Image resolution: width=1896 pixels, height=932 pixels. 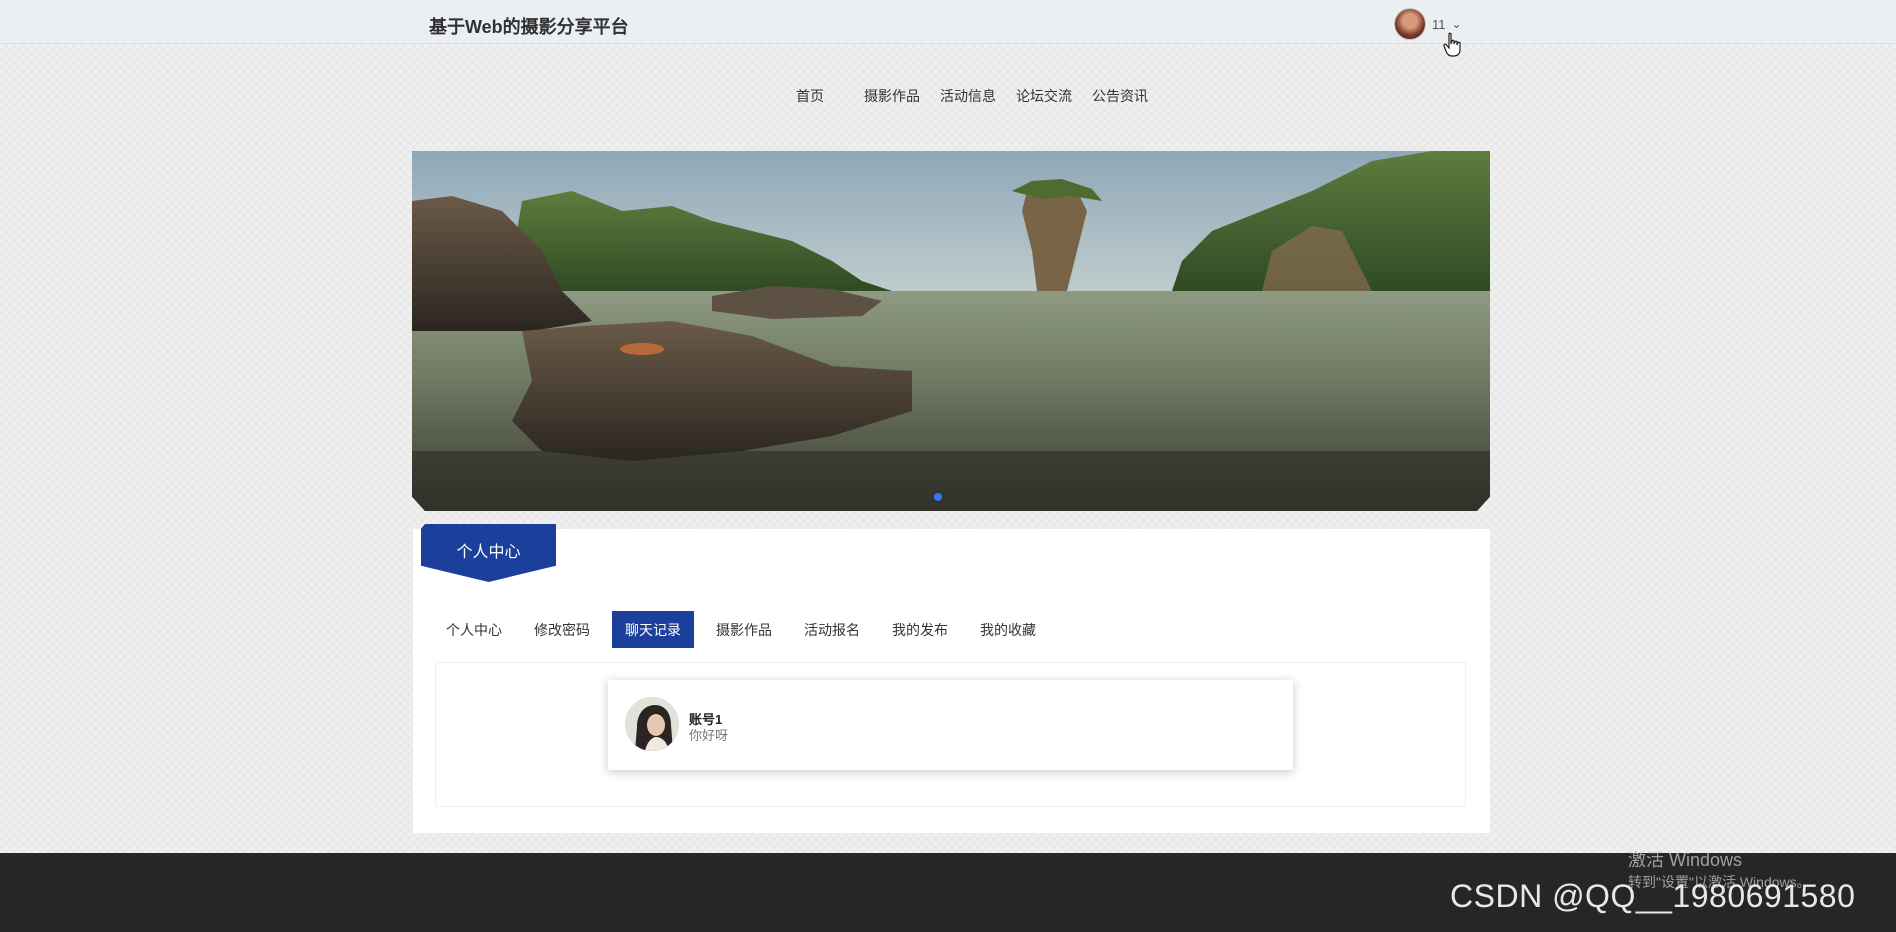 What do you see at coordinates (529, 26) in the screenshot?
I see `site-title: 基于Web的摄影分享平台` at bounding box center [529, 26].